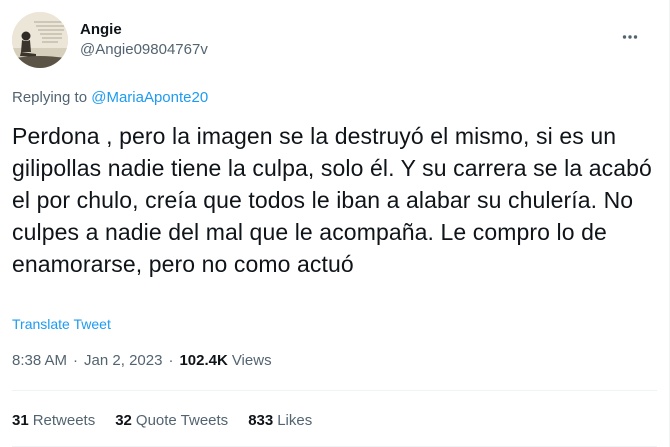 The image size is (670, 447). I want to click on author-display-name: Angie, so click(144, 30).